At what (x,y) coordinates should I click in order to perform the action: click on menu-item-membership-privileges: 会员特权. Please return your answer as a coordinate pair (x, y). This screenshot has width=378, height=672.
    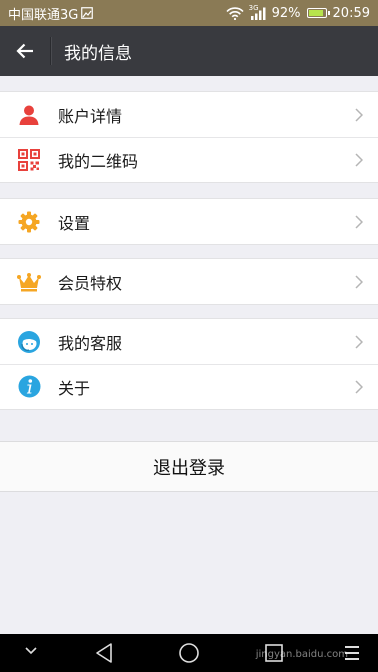
    Looking at the image, I should click on (189, 281).